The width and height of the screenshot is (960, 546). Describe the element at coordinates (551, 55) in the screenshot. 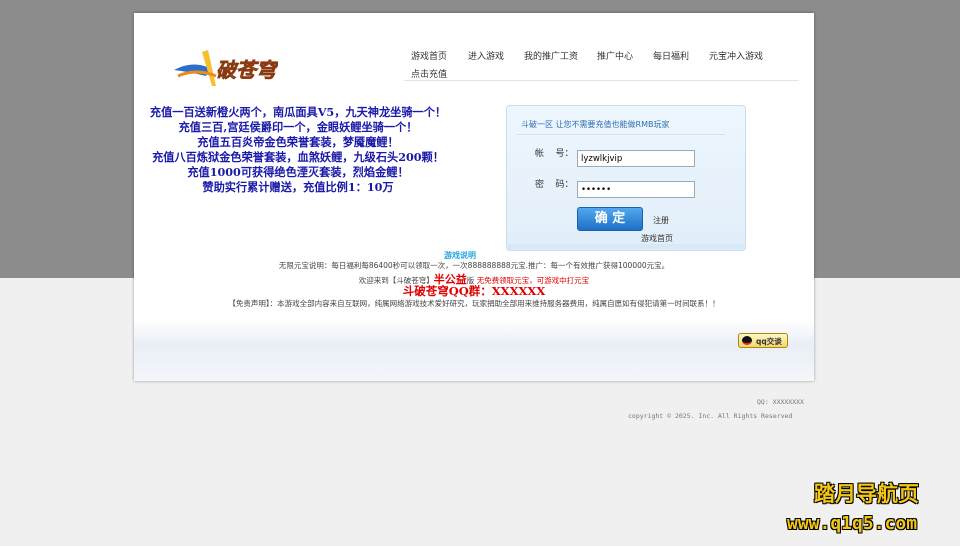

I see `nav-item-promotion-salary: 我的推广工资` at that location.